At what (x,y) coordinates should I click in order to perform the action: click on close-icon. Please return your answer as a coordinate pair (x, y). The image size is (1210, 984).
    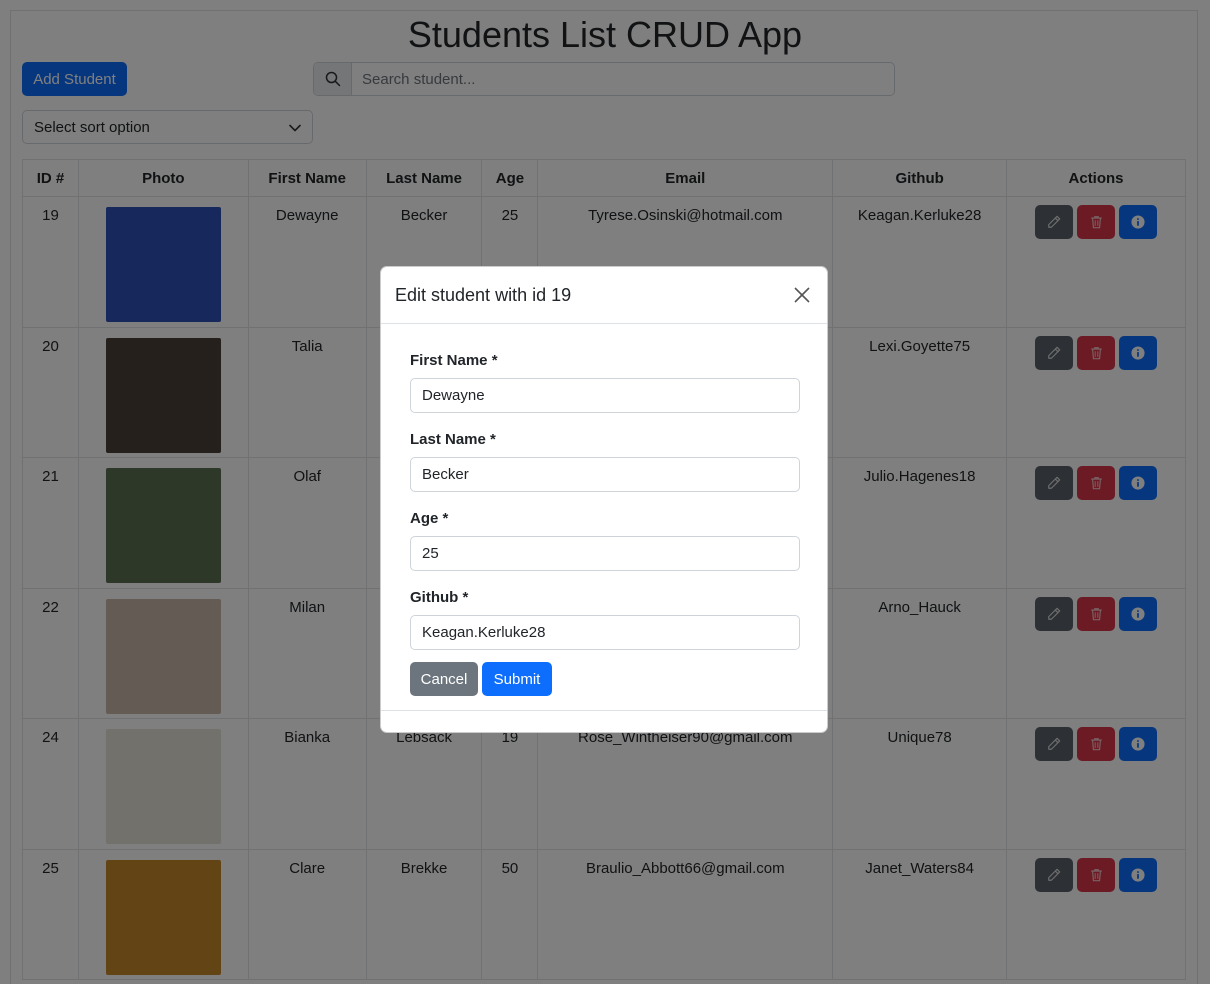
    Looking at the image, I should click on (802, 295).